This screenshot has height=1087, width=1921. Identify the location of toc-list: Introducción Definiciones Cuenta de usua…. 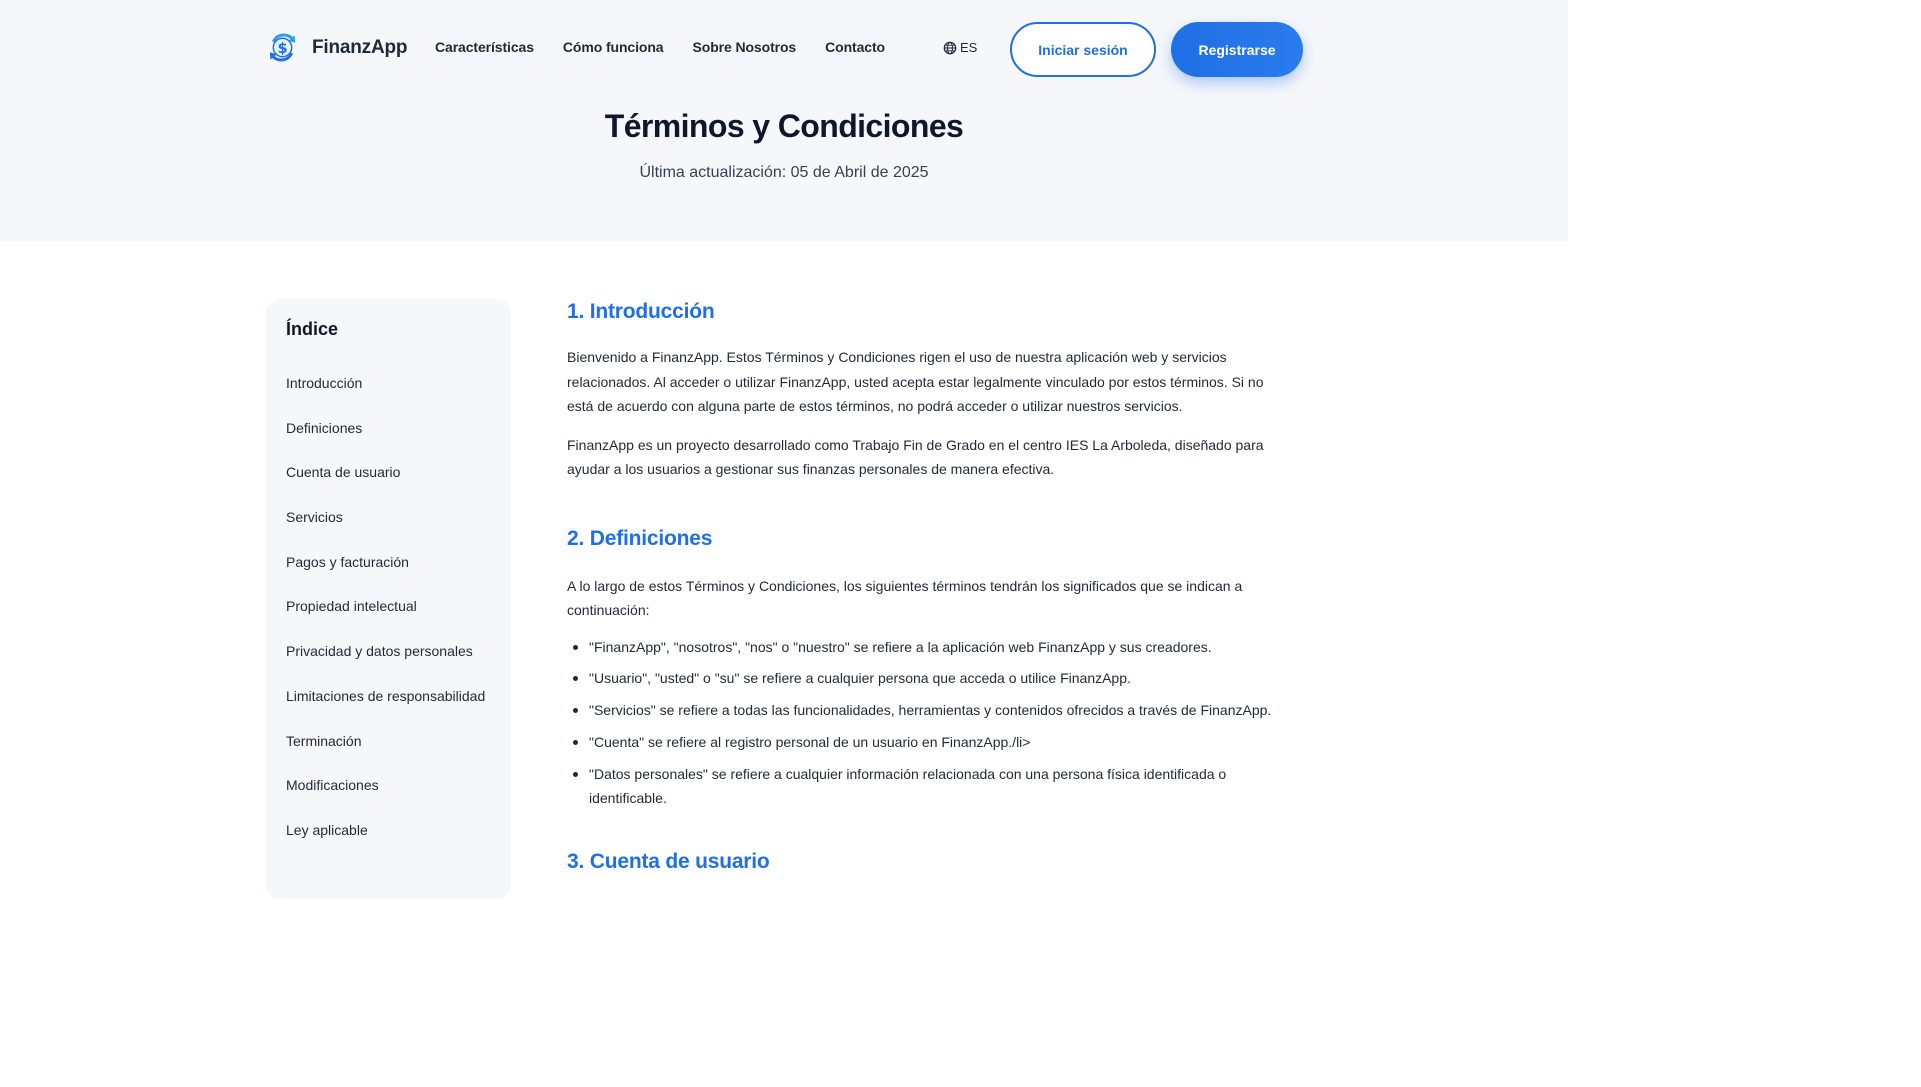
(391, 618).